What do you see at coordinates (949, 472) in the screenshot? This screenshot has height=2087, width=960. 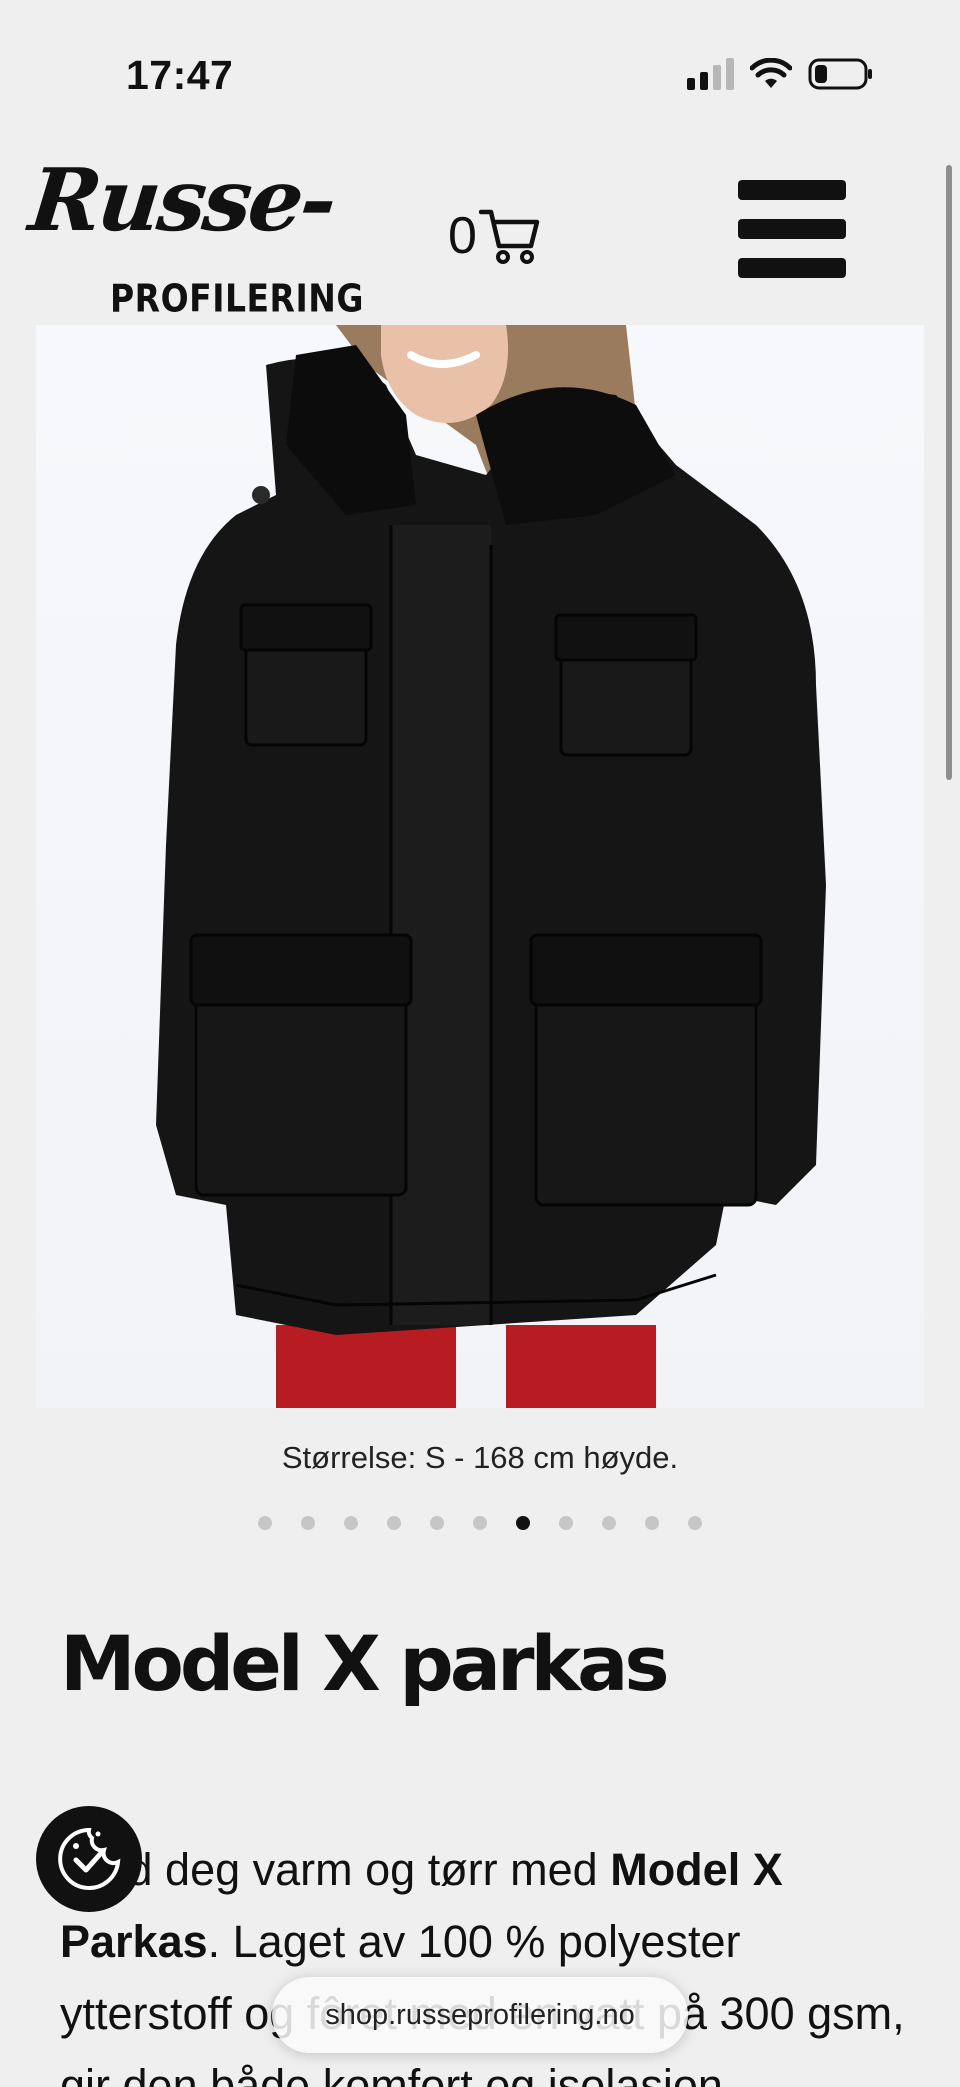 I see `scrollbar` at bounding box center [949, 472].